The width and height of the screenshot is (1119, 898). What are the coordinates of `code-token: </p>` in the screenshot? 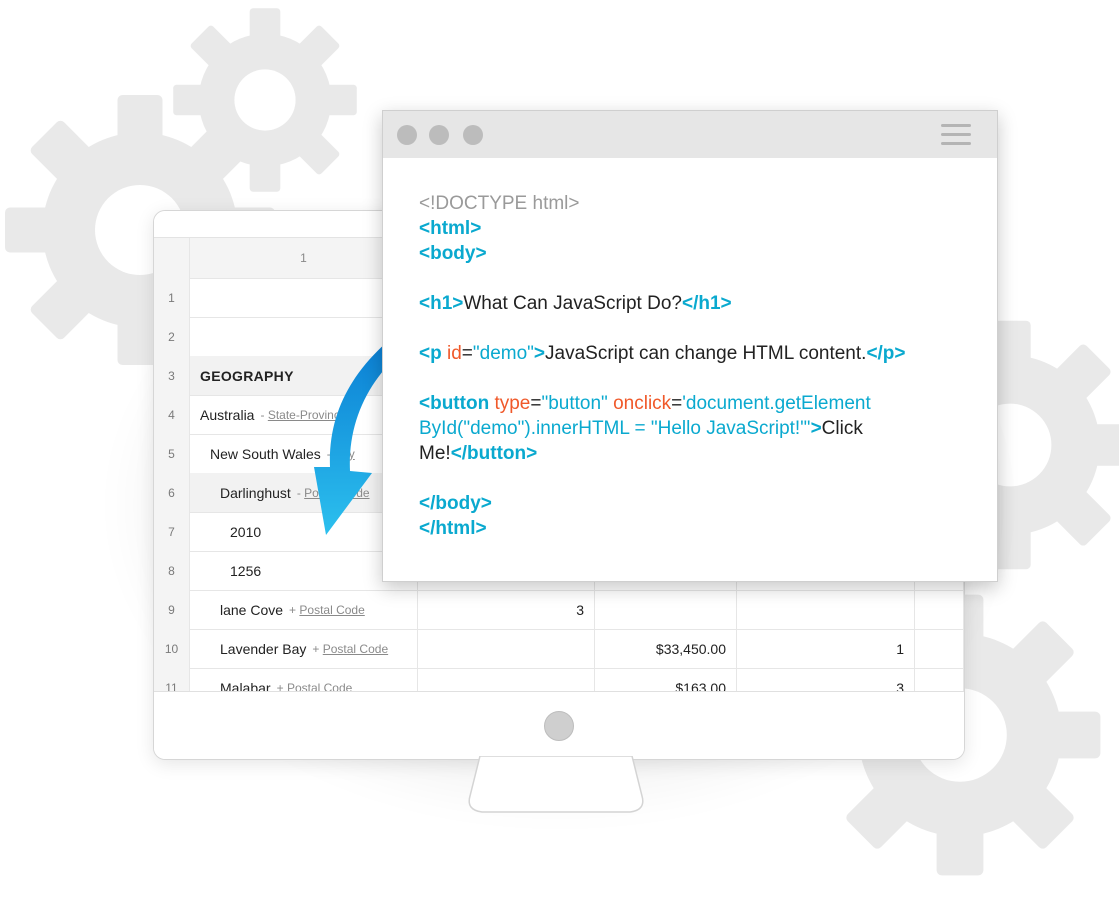 It's located at (886, 353).